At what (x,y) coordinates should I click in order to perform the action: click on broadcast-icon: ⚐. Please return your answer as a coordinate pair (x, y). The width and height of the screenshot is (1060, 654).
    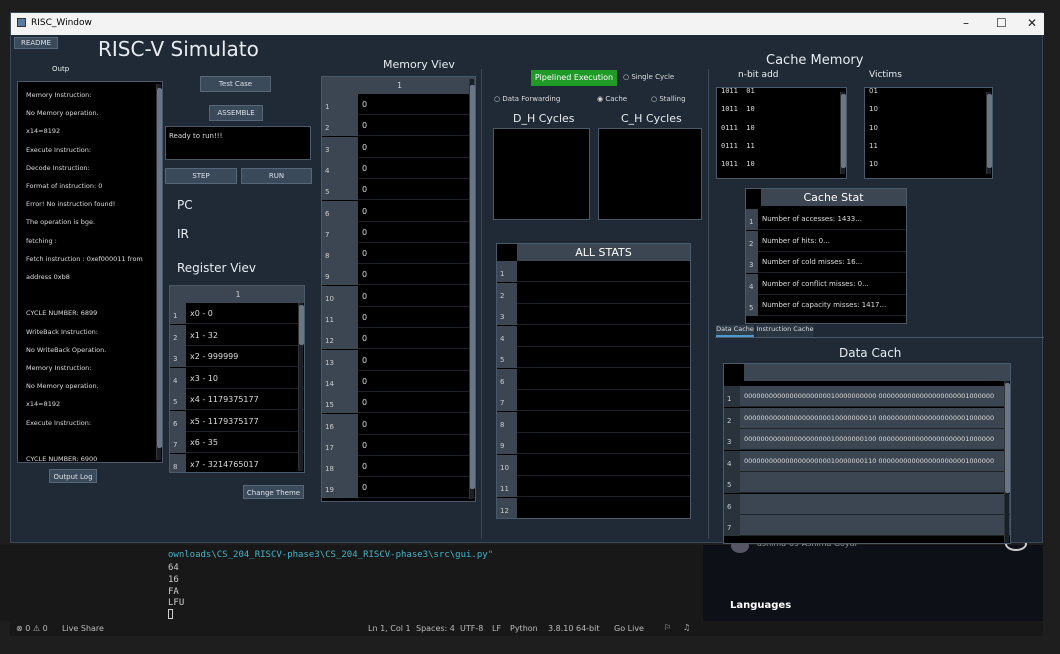
    Looking at the image, I should click on (667, 627).